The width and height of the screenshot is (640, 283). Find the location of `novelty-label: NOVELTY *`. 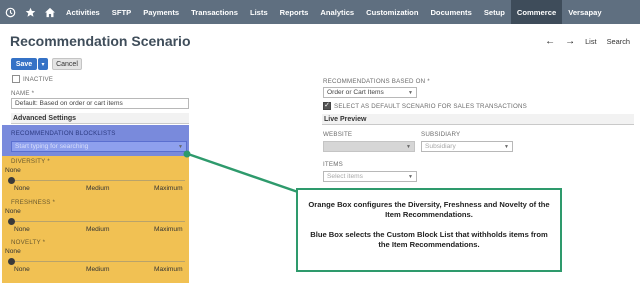

novelty-label: NOVELTY * is located at coordinates (28, 242).